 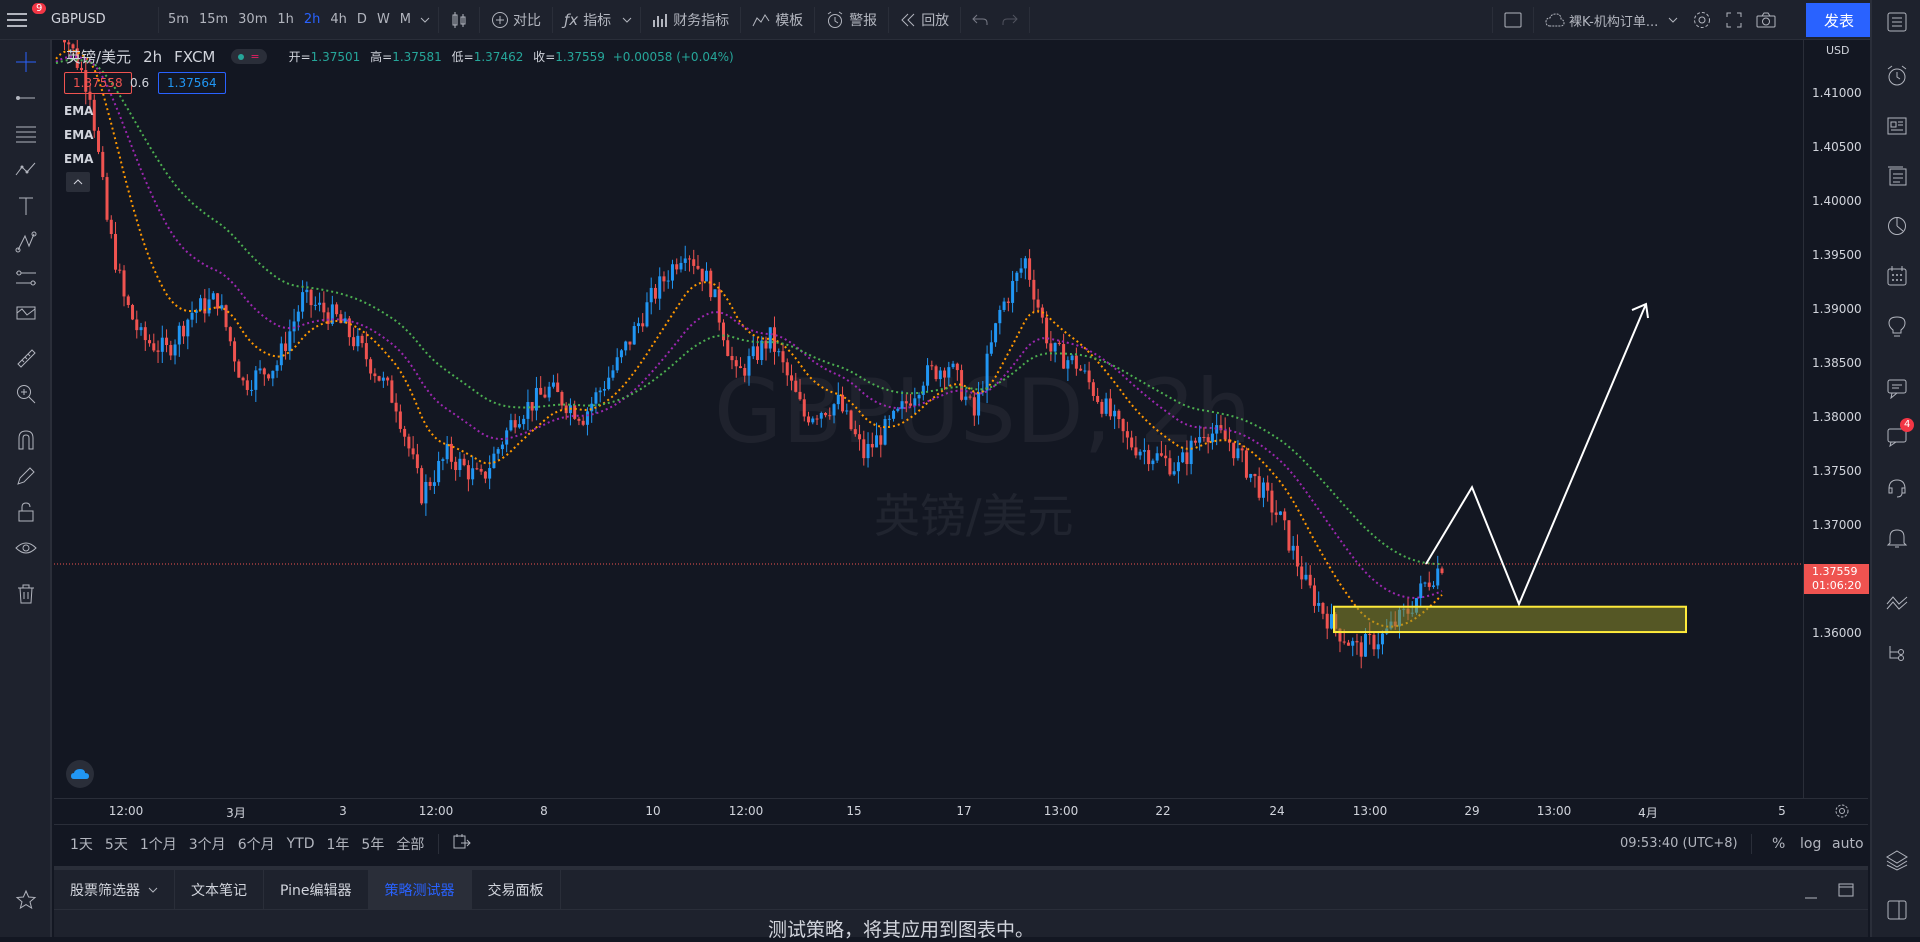 I want to click on streams-button, so click(x=1897, y=388).